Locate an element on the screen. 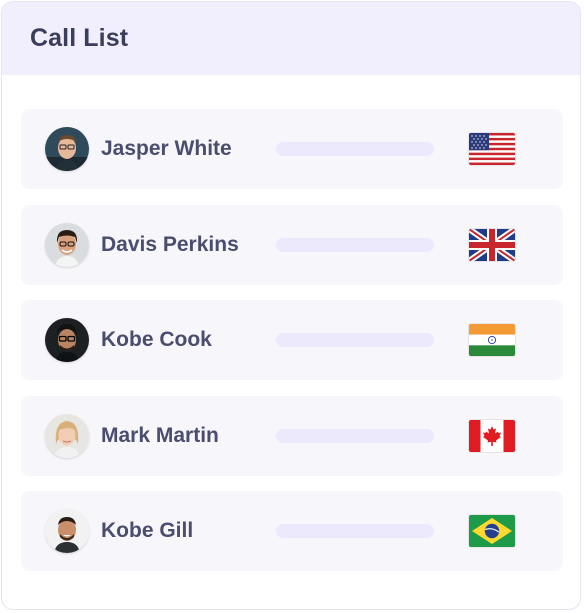 The height and width of the screenshot is (613, 584). contact-name: Jasper White is located at coordinates (166, 148).